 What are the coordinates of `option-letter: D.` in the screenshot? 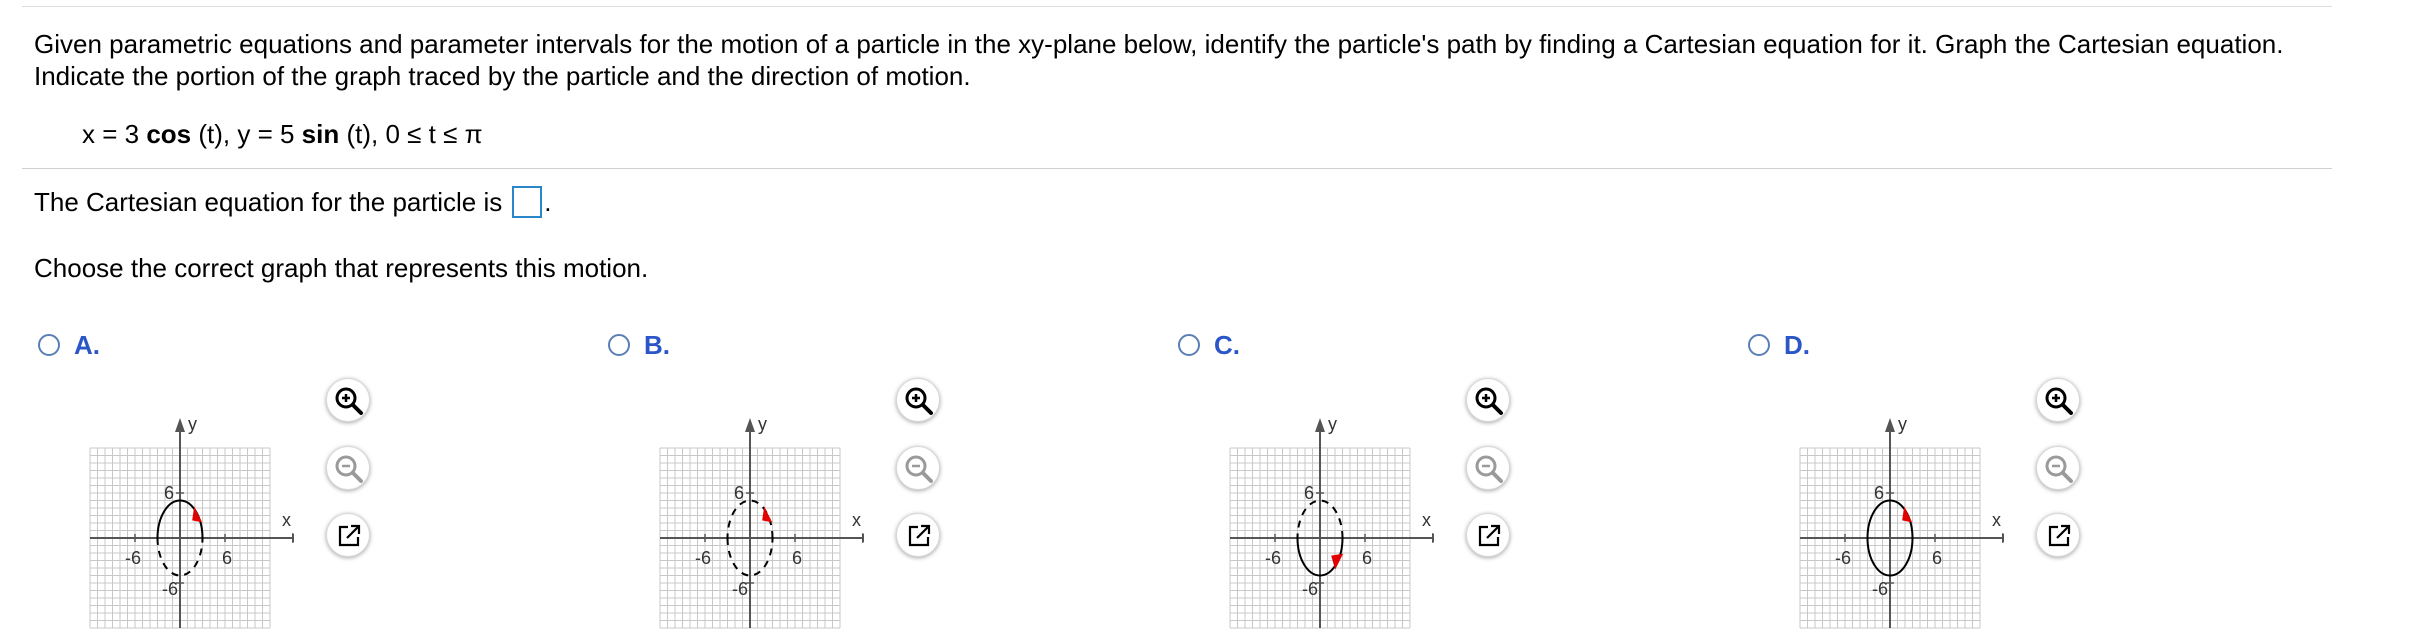 It's located at (1797, 345).